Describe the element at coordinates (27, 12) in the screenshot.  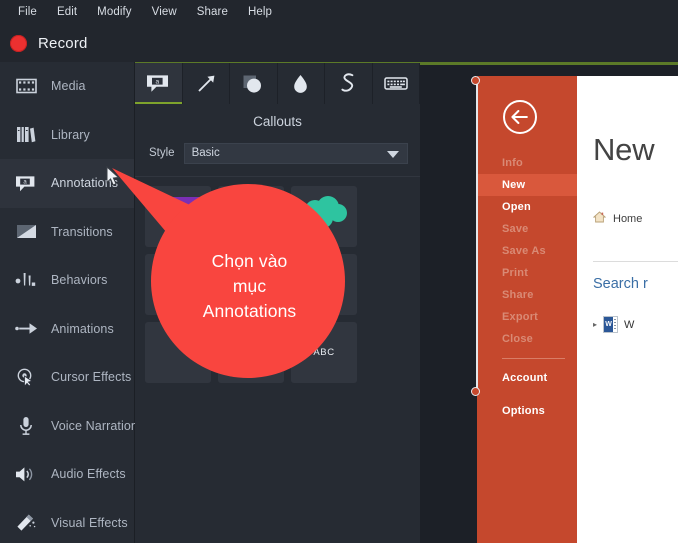
I see `menu-item-file: File` at that location.